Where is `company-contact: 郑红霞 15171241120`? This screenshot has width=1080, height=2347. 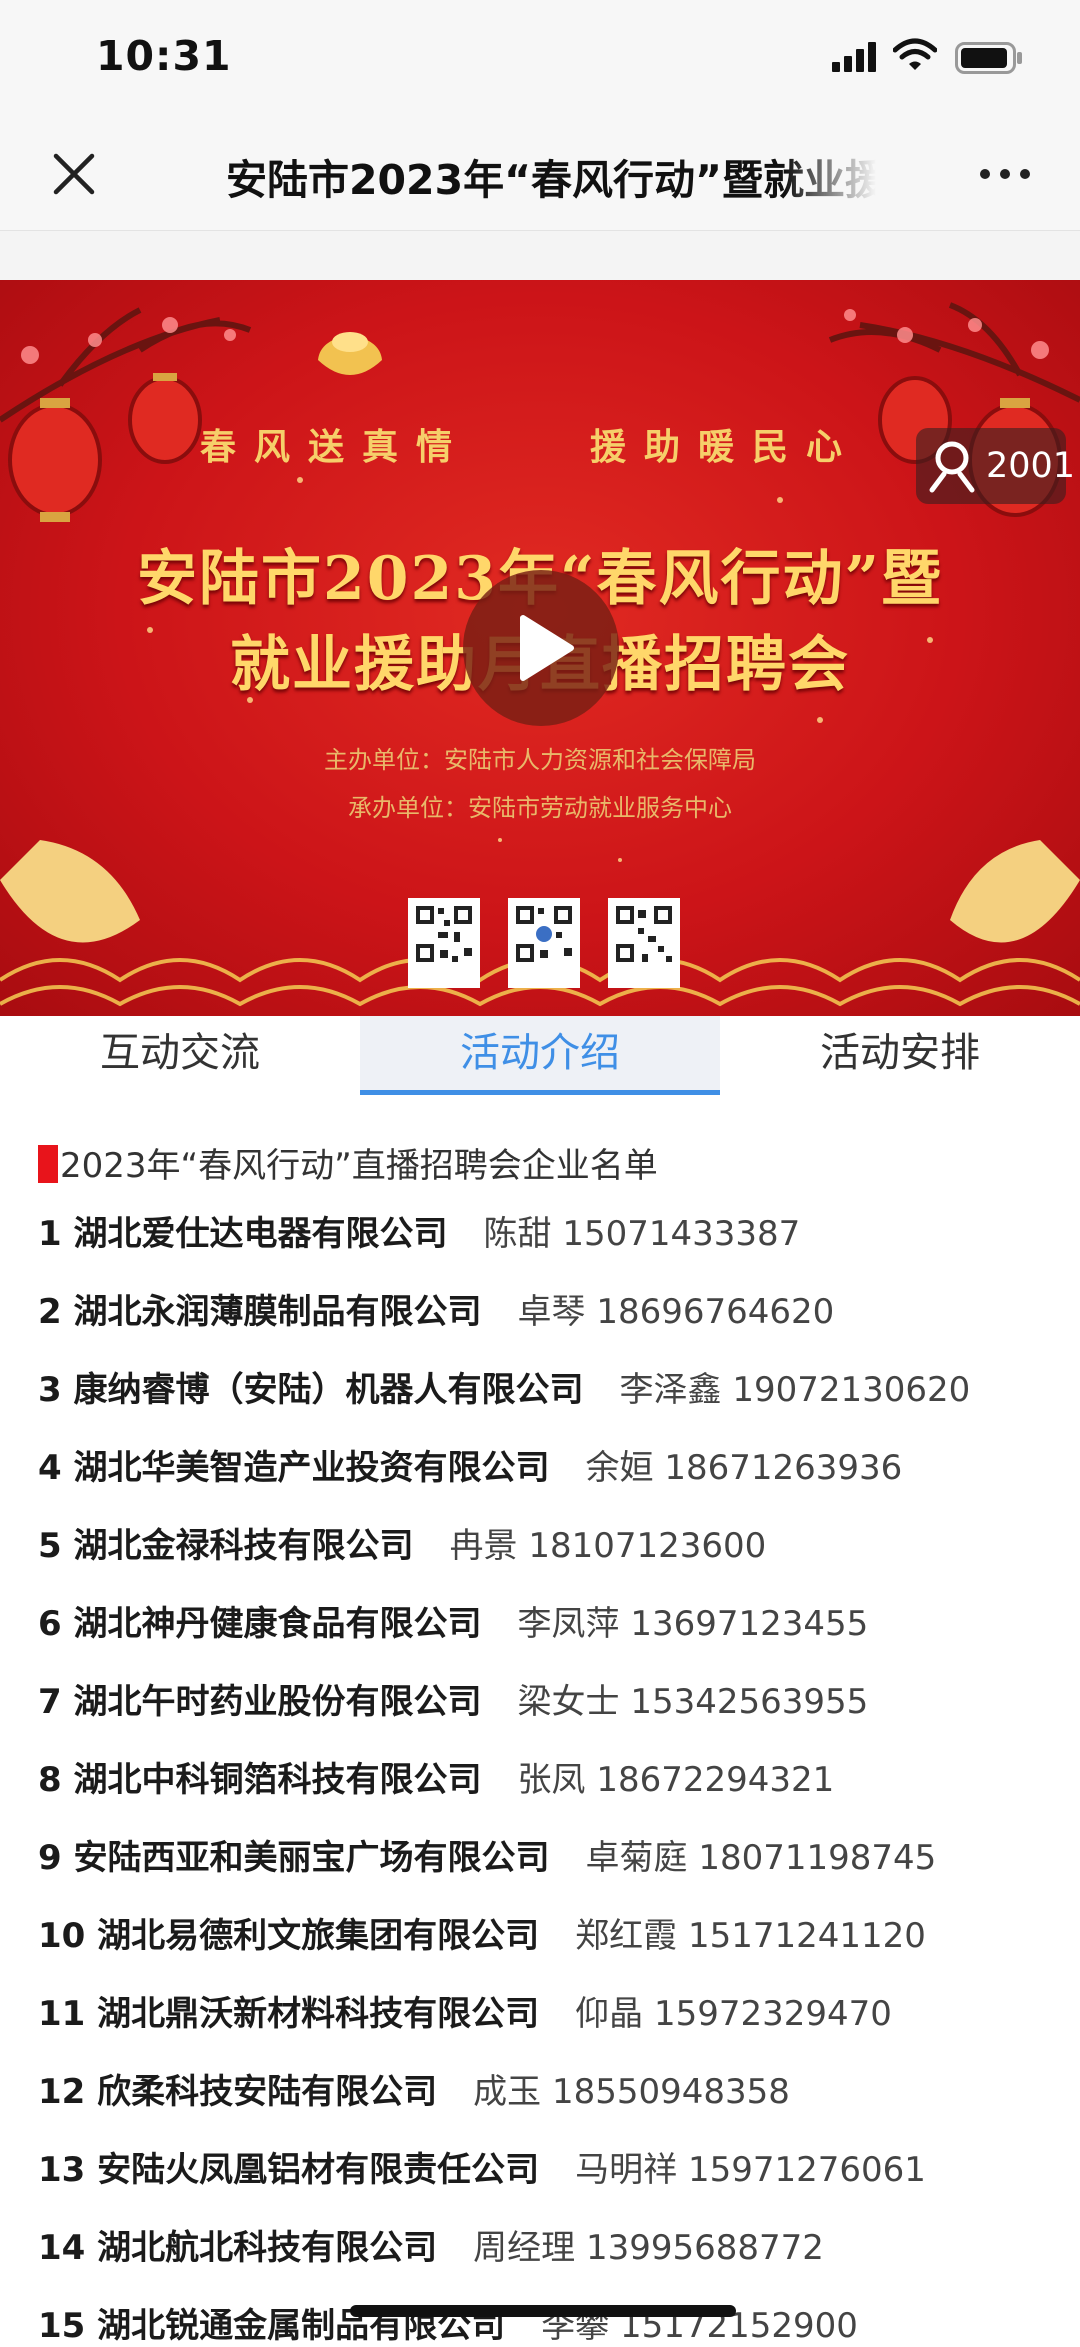 company-contact: 郑红霞 15171241120 is located at coordinates (750, 1936).